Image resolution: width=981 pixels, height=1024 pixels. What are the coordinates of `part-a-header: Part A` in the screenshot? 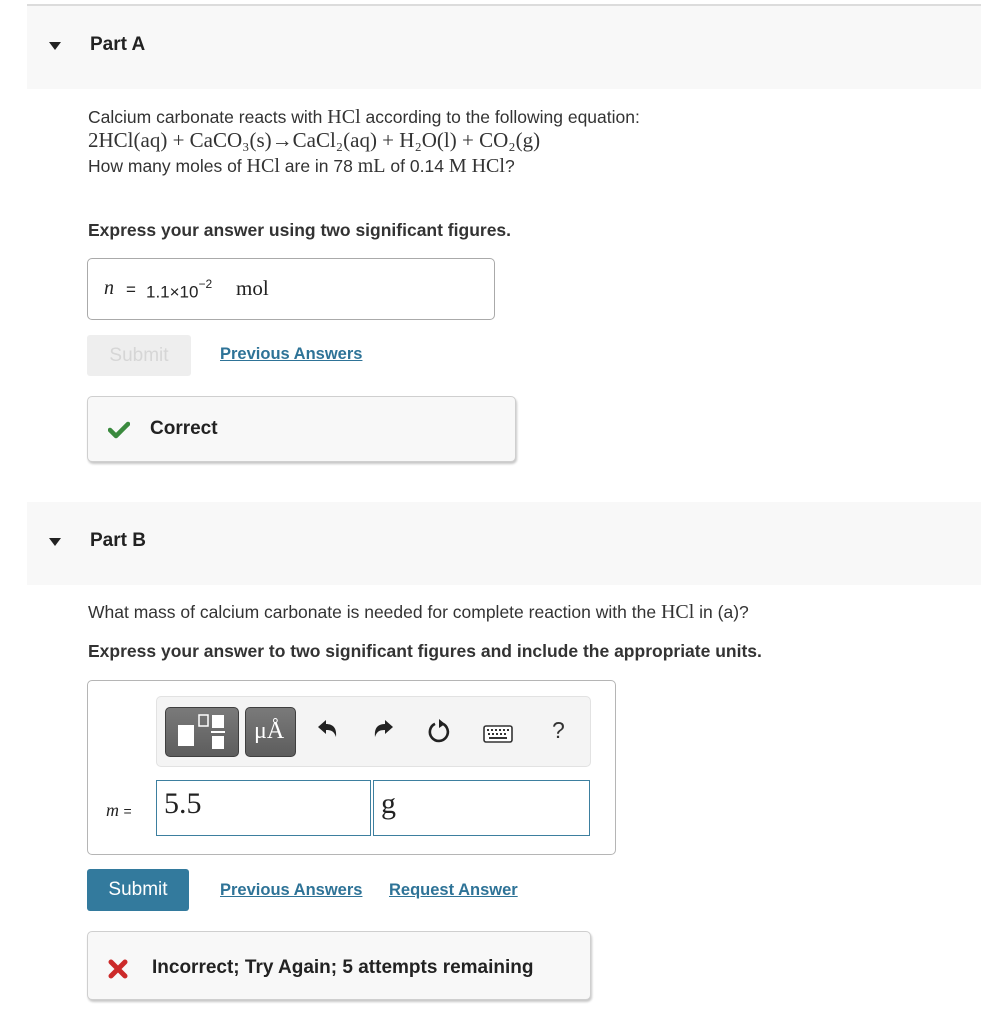 It's located at (504, 47).